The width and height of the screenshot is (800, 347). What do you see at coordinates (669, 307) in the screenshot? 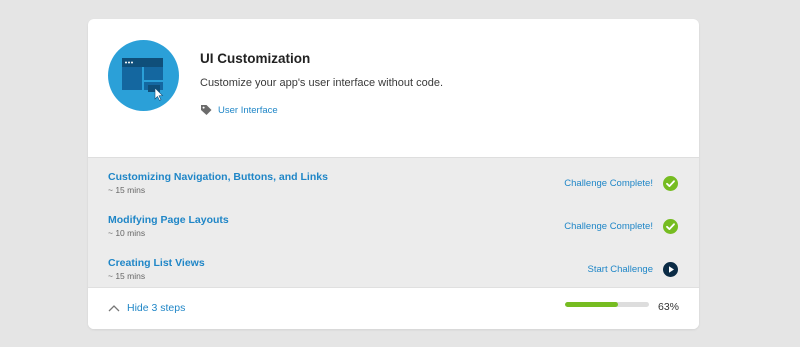
I see `progress-percent: 63%` at bounding box center [669, 307].